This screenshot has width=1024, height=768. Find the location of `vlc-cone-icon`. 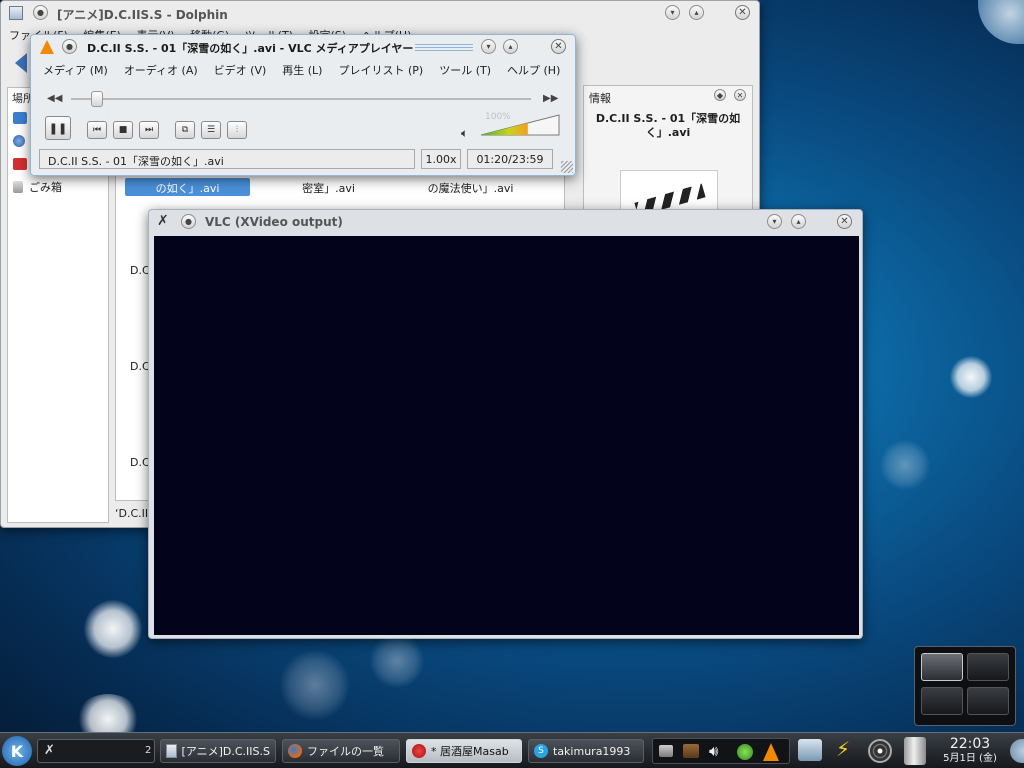

vlc-cone-icon is located at coordinates (47, 47).